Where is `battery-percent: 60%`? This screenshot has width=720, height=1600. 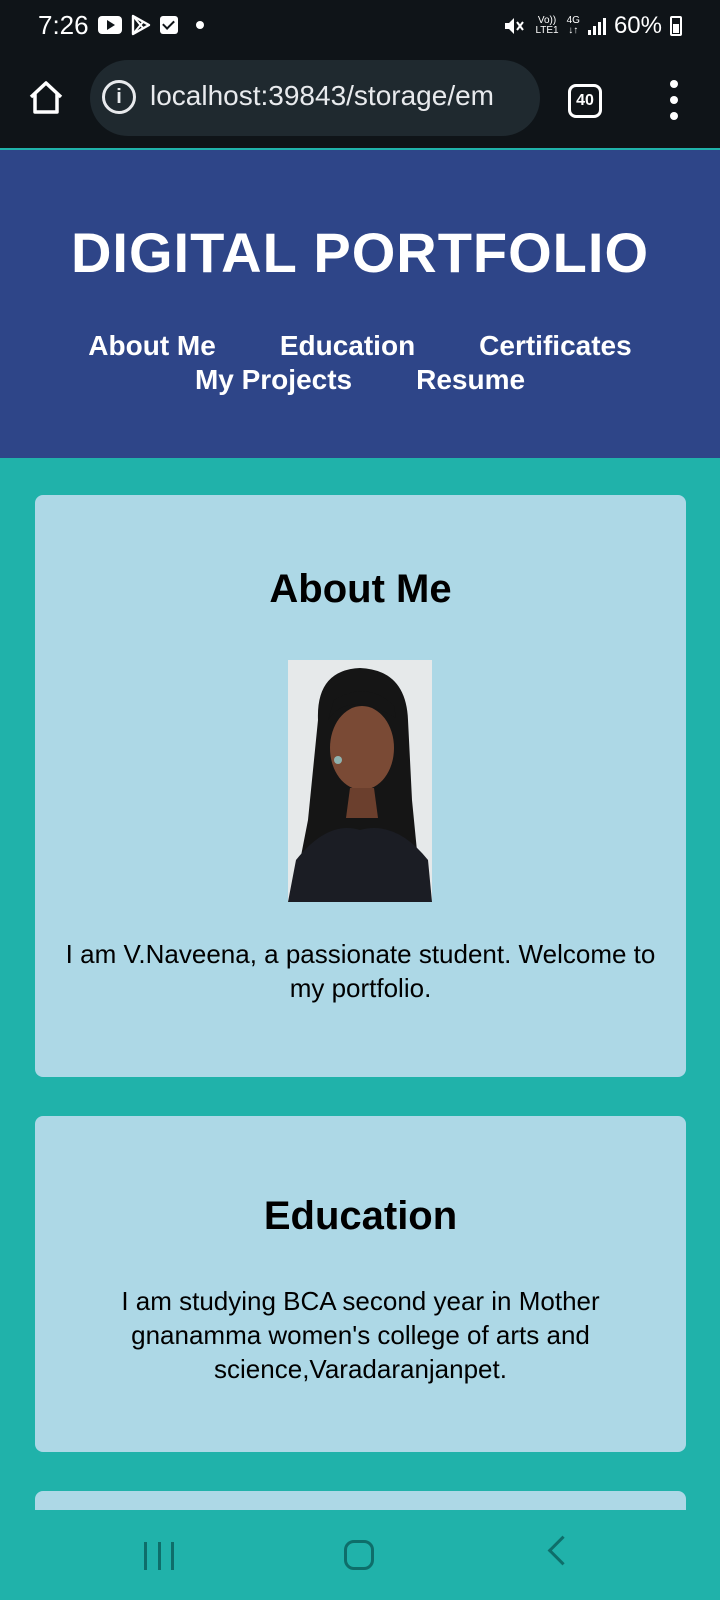 battery-percent: 60% is located at coordinates (637, 25).